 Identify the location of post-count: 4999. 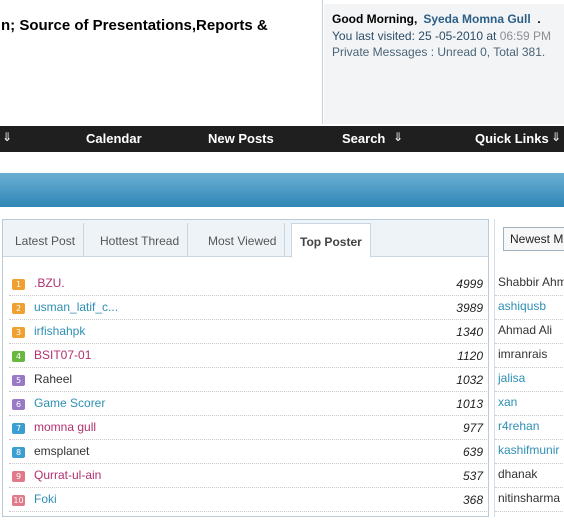
(469, 284).